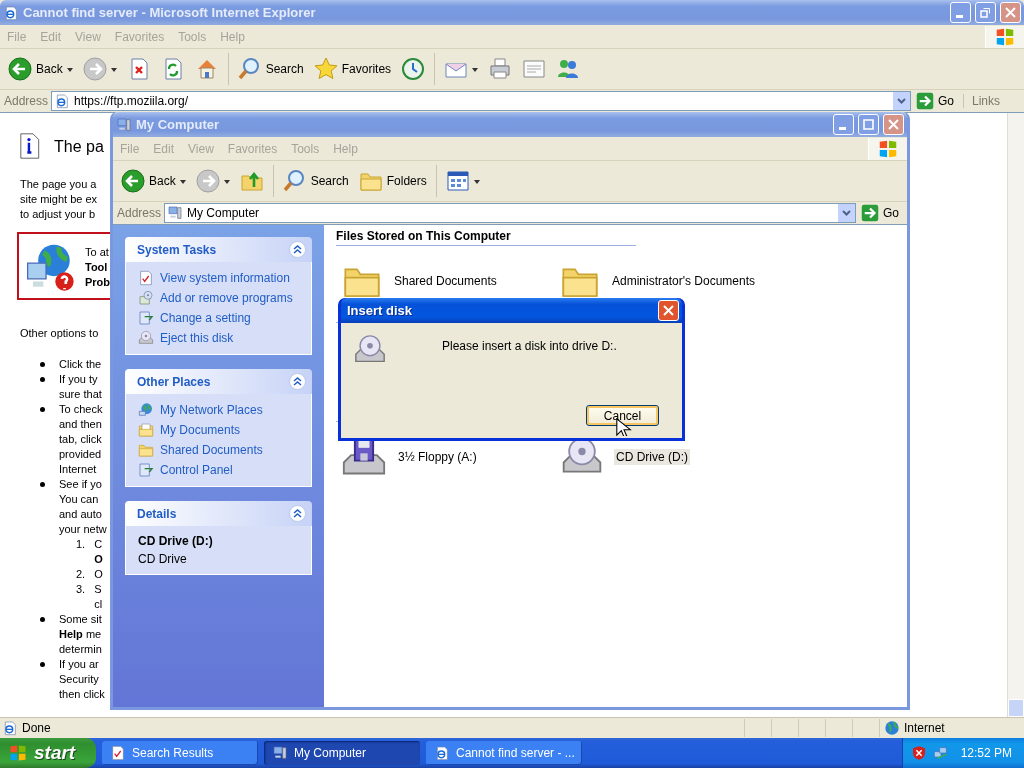 This screenshot has height=768, width=1024. Describe the element at coordinates (510, 213) in the screenshot. I see `address-field: My Computer` at that location.